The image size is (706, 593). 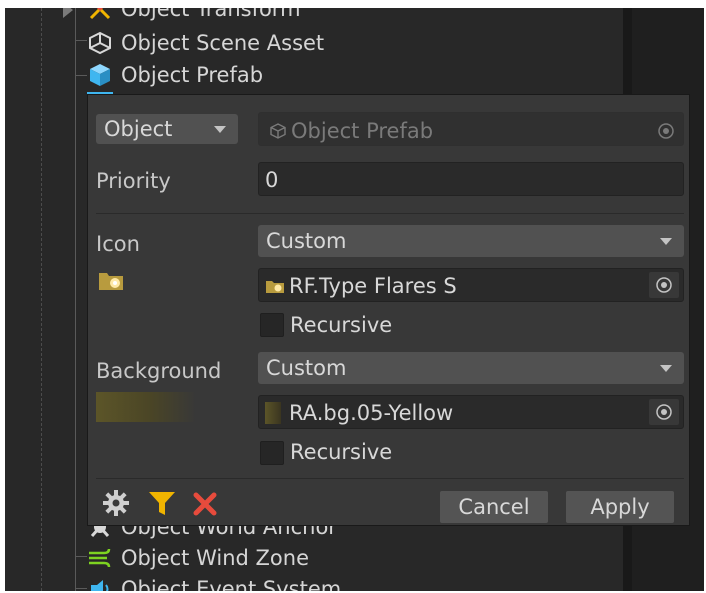 I want to click on object-field-content: Object Prefab, so click(x=351, y=131).